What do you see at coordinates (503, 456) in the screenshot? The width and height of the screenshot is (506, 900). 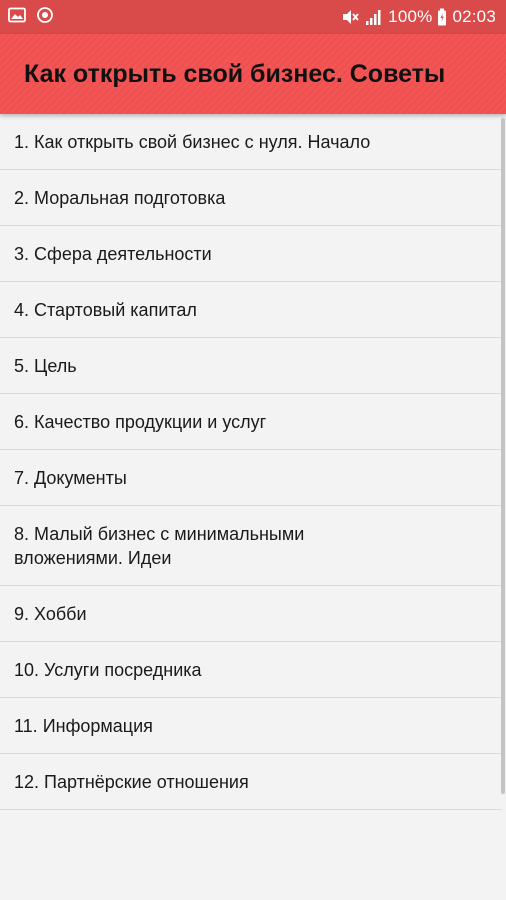 I see `scrollbar` at bounding box center [503, 456].